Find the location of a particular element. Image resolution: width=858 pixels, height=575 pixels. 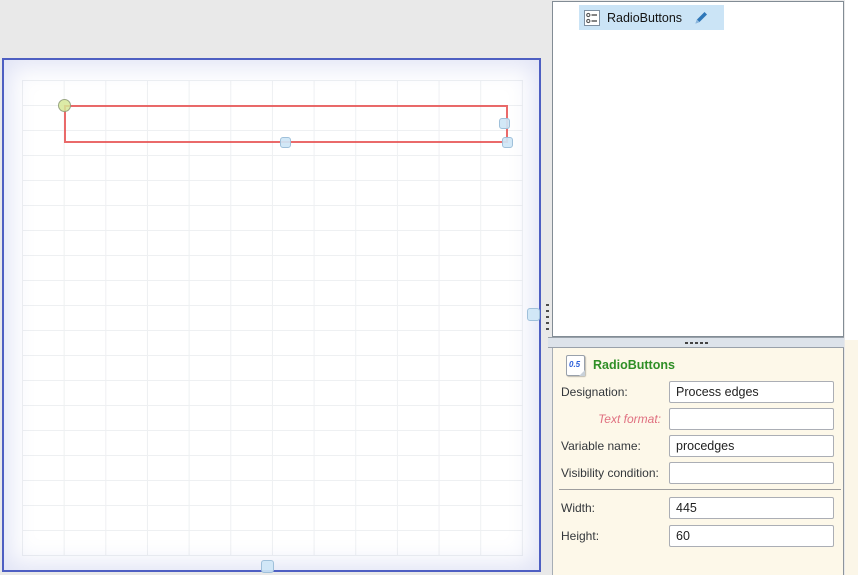

right-gutter-bottom is located at coordinates (851, 457).